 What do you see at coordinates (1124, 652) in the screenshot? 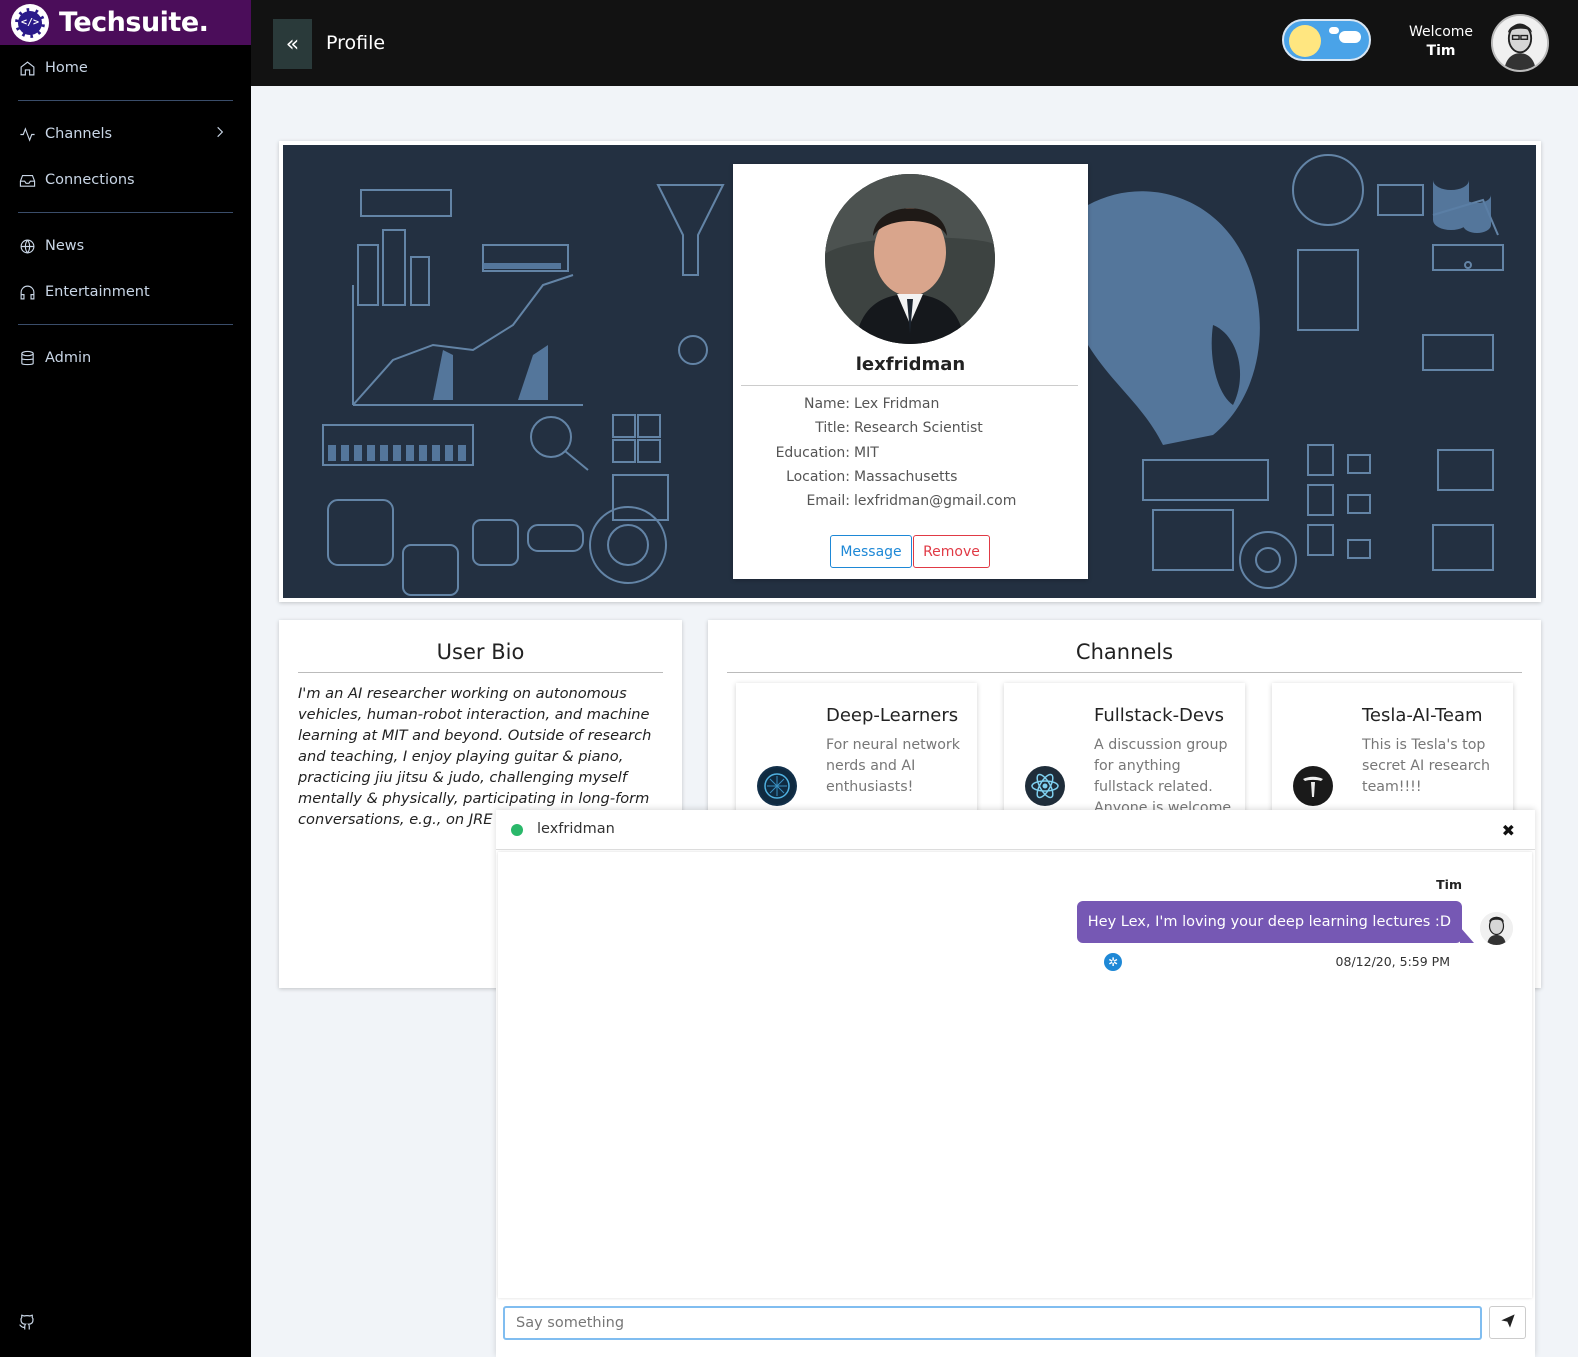
I see `channels-title: Channels` at bounding box center [1124, 652].